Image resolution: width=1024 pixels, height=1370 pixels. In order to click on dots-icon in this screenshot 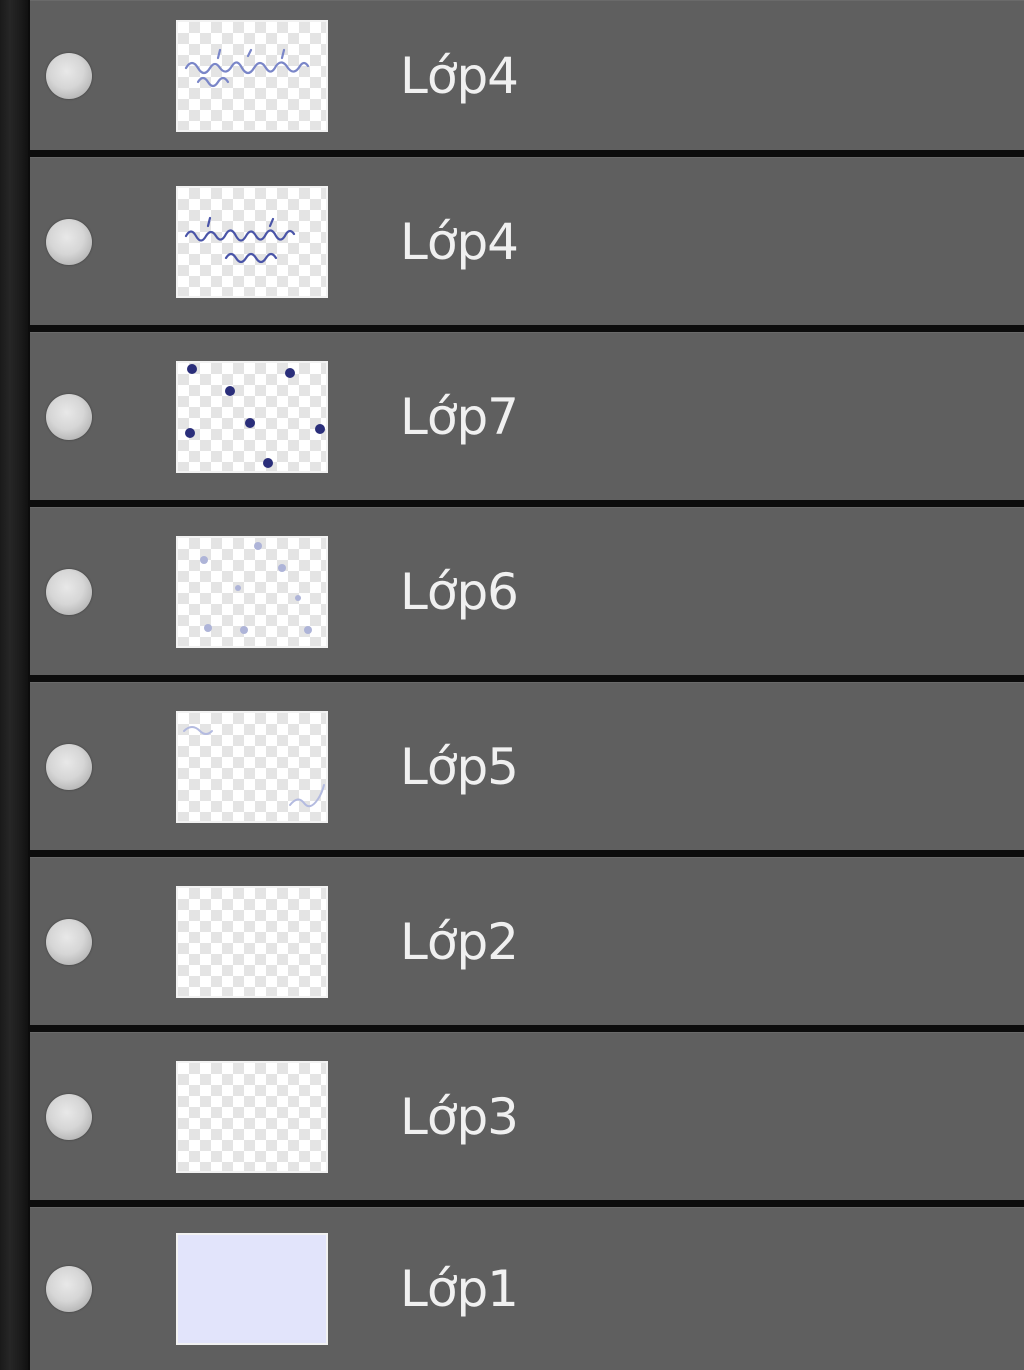, I will do `click(255, 415)`.